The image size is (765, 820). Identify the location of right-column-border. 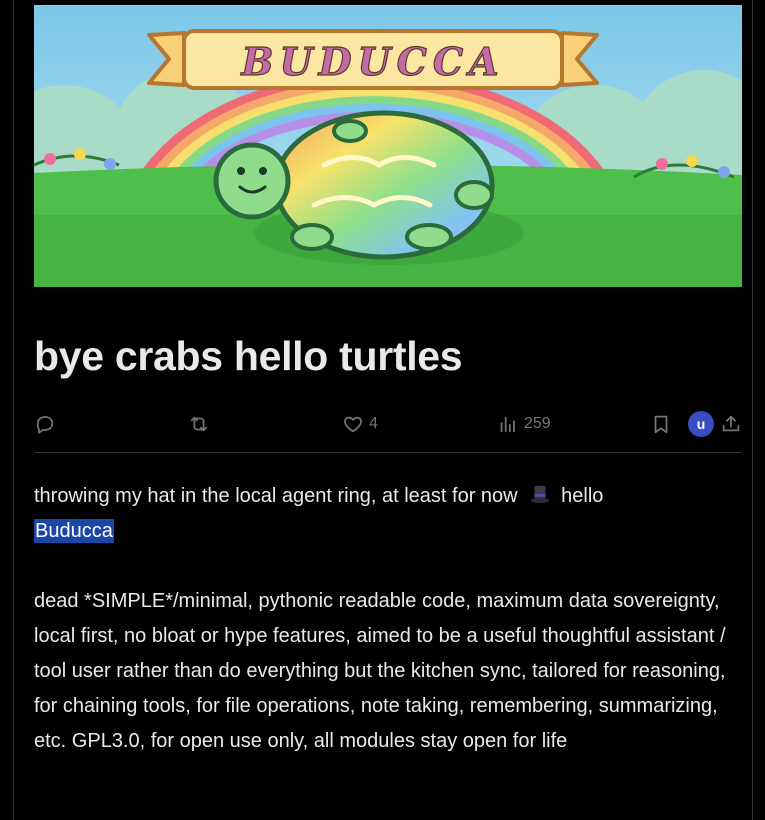
(752, 410).